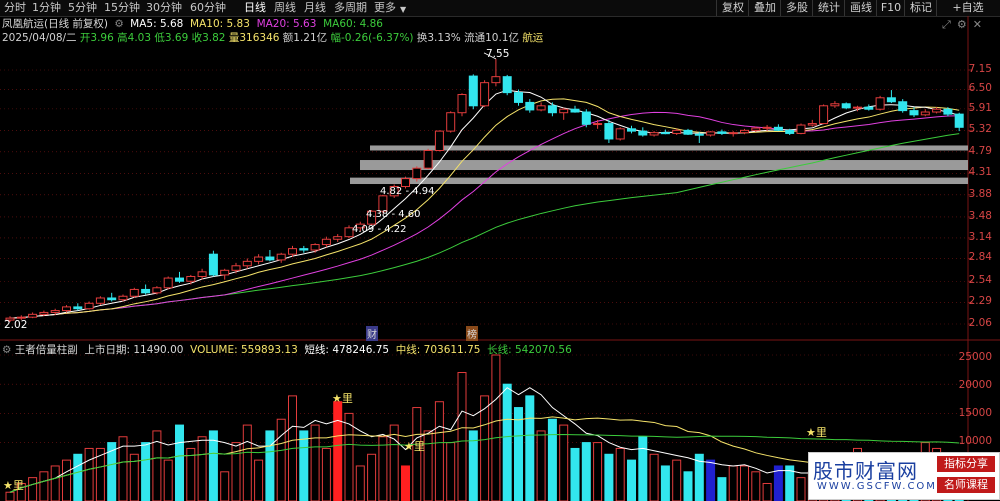 The image size is (1000, 501). What do you see at coordinates (980, 215) in the screenshot?
I see `price-tick-label: 3.48` at bounding box center [980, 215].